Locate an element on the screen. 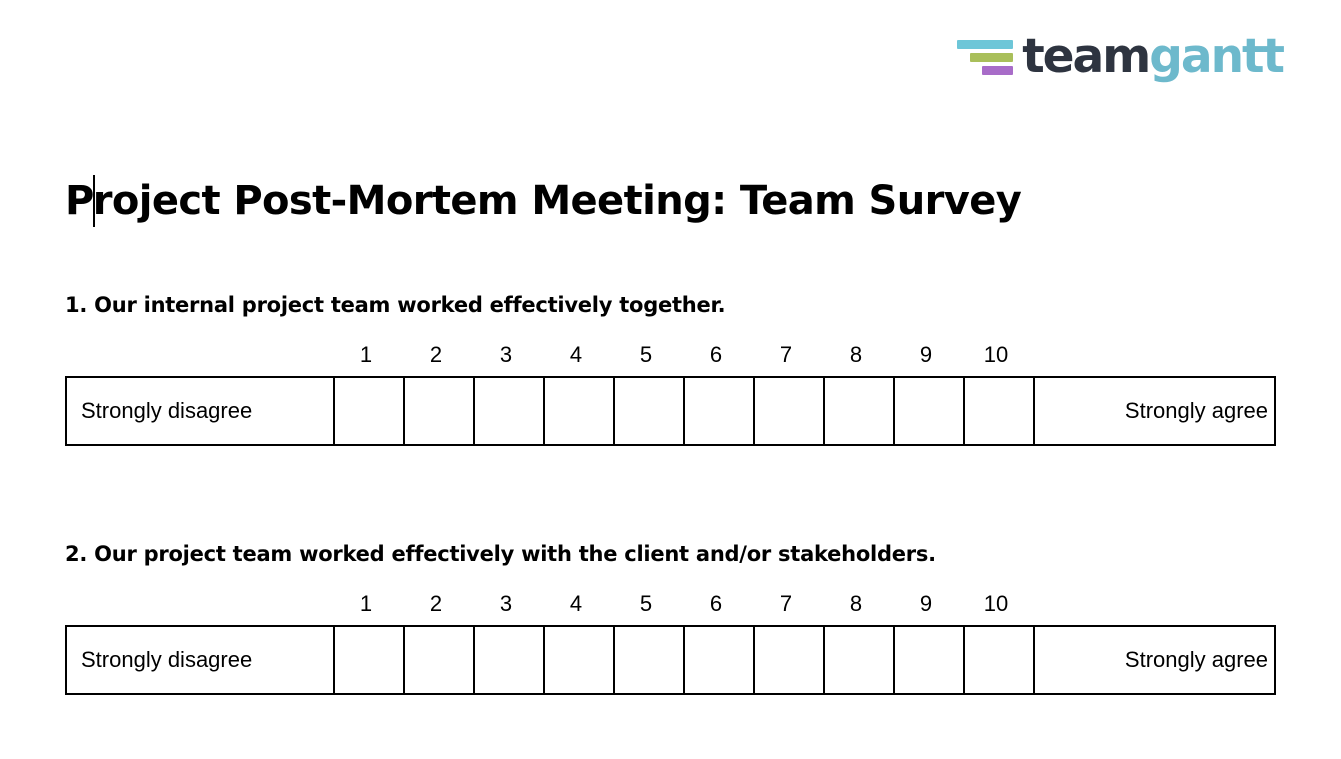 Image resolution: width=1341 pixels, height=759 pixels. likert-scale-table-1: Strongly disagree Strongly agree is located at coordinates (670, 411).